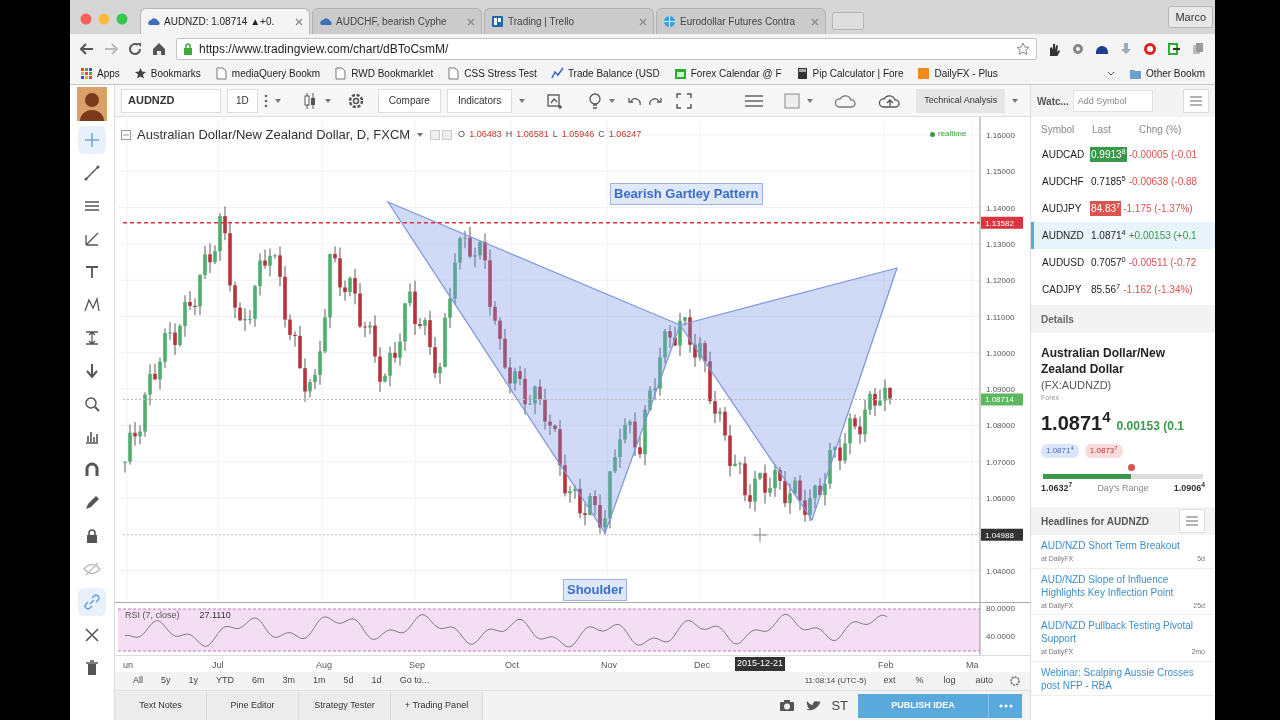 The image size is (1280, 720). Describe the element at coordinates (166, 681) in the screenshot. I see `range-button: 5y` at that location.